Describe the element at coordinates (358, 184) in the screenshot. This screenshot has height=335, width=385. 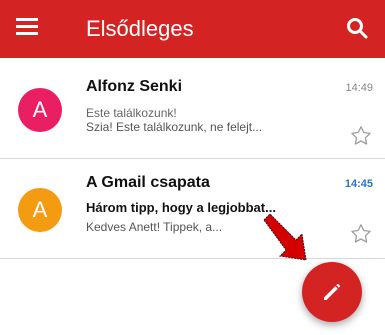
I see `email-time: 14:45` at that location.